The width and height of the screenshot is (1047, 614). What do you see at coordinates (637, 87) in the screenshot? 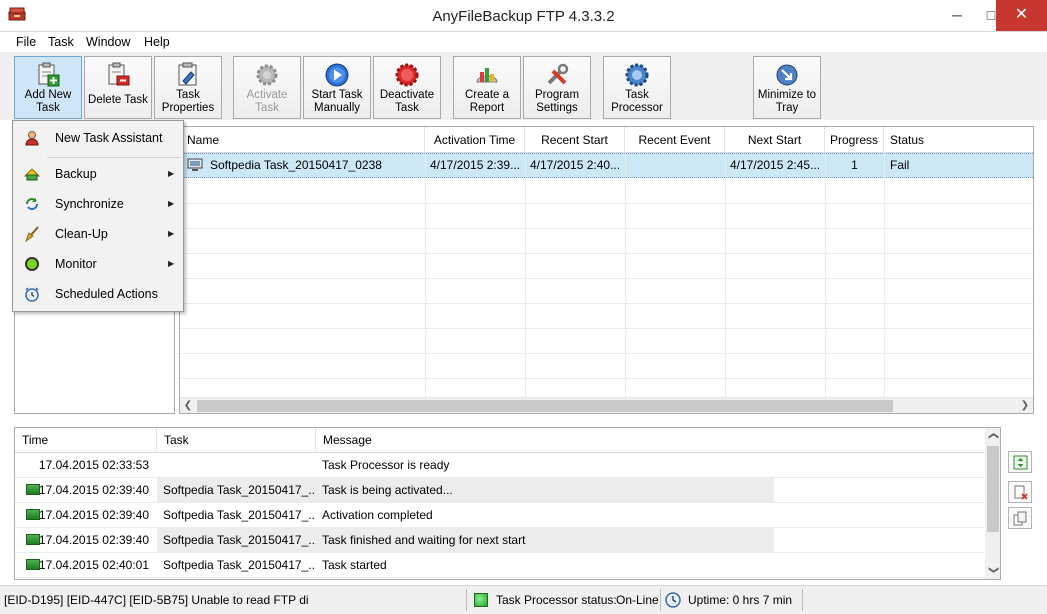
I see `task-processor-button: Task Processor` at bounding box center [637, 87].